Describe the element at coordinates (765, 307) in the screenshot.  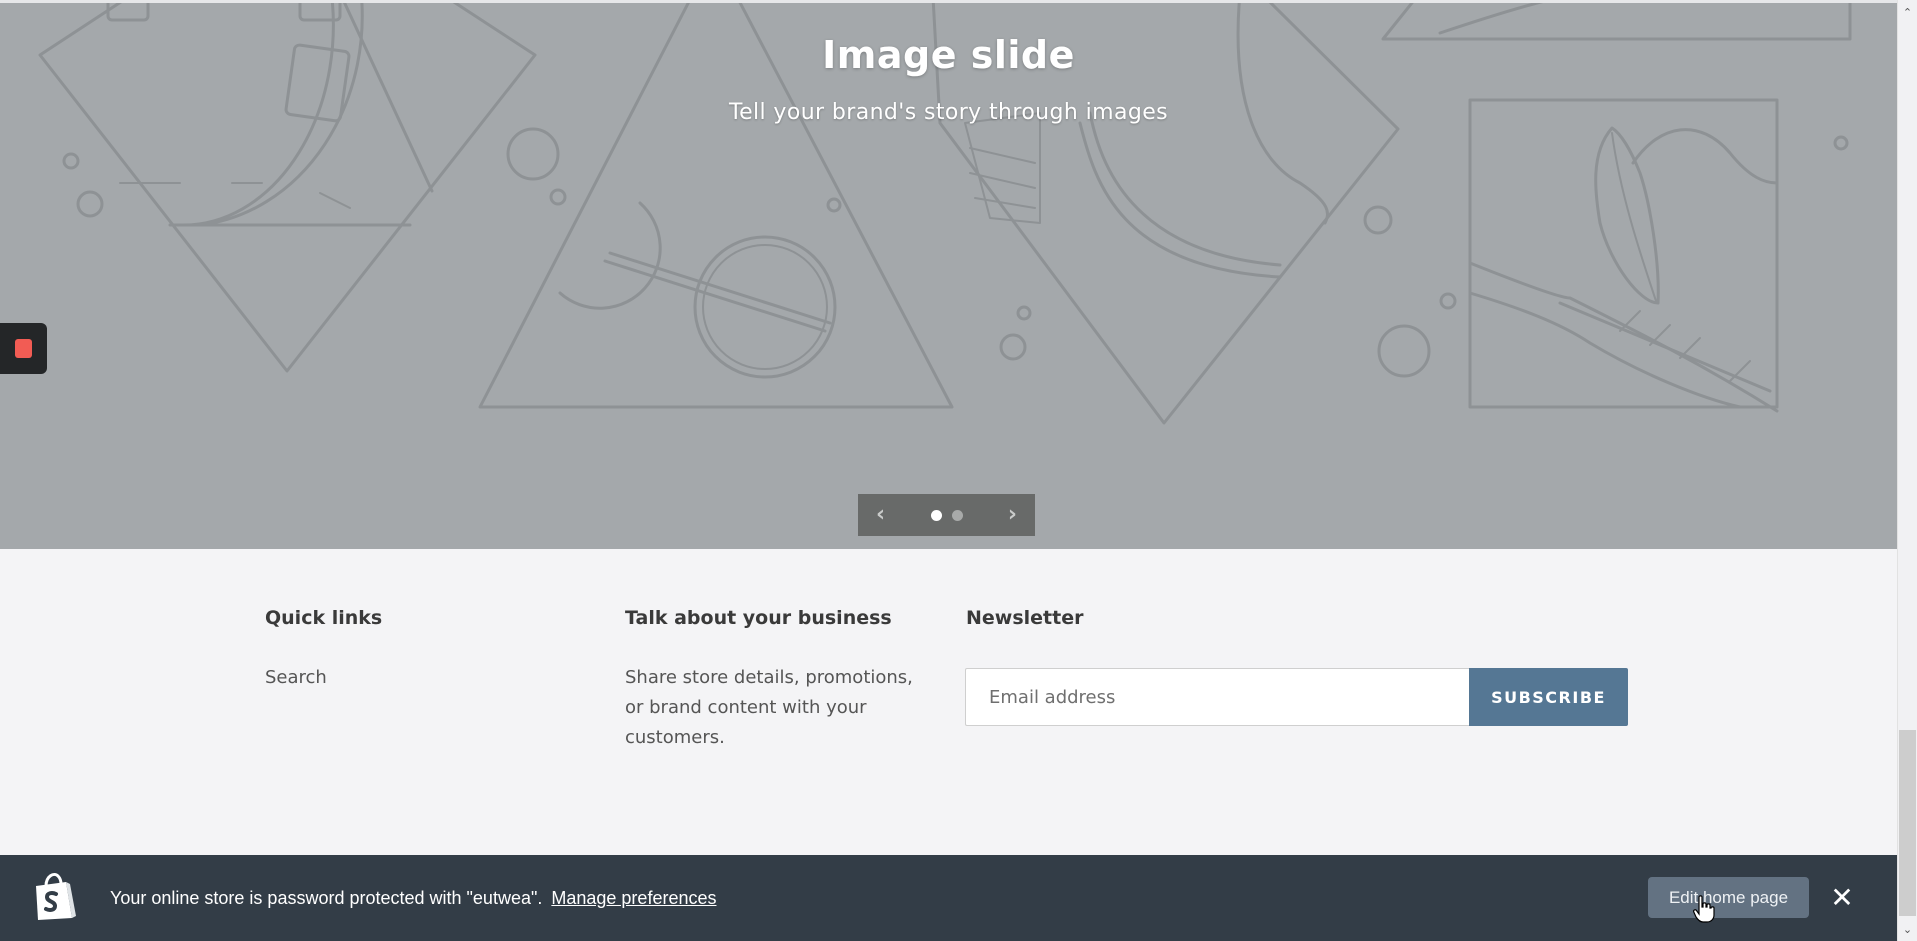
I see `glasses-lens` at that location.